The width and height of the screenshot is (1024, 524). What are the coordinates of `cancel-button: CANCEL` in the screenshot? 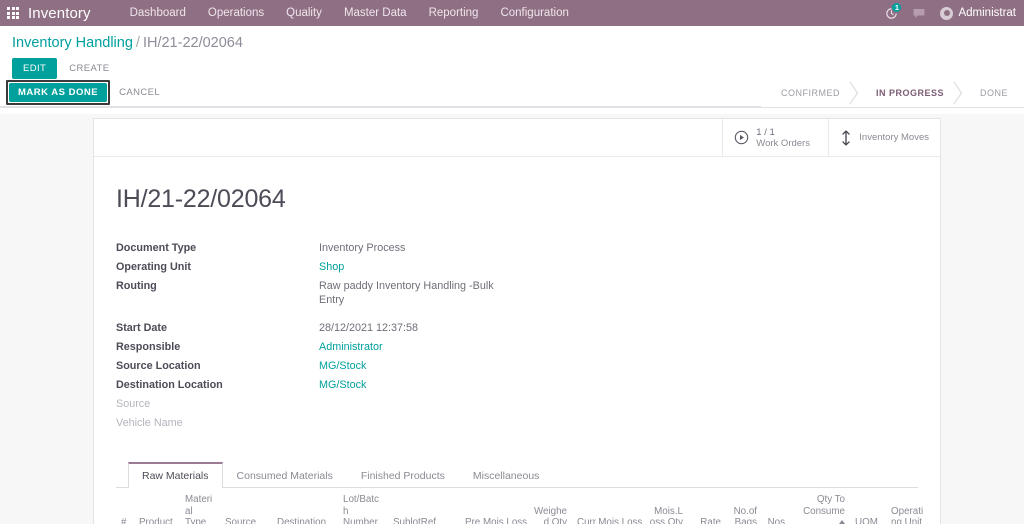 It's located at (139, 92).